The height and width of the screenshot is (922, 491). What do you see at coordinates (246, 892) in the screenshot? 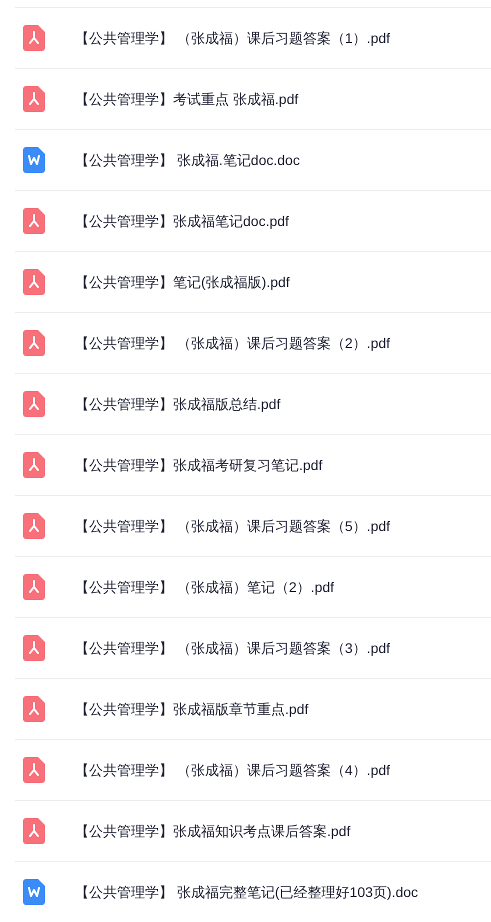
I see `file-name: 【公共管理学】 张成福完整笔记(已经整理好103页).doc` at bounding box center [246, 892].